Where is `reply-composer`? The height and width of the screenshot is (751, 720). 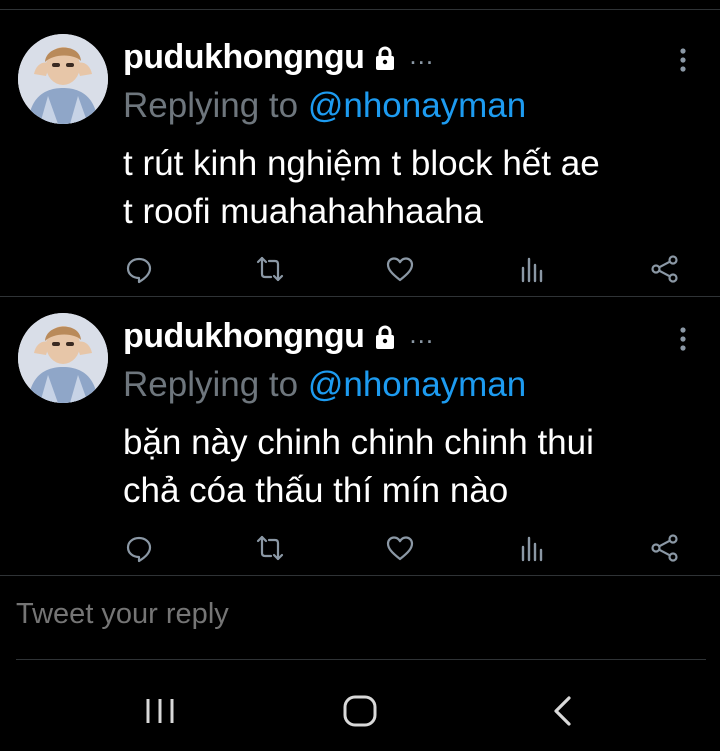 reply-composer is located at coordinates (360, 618).